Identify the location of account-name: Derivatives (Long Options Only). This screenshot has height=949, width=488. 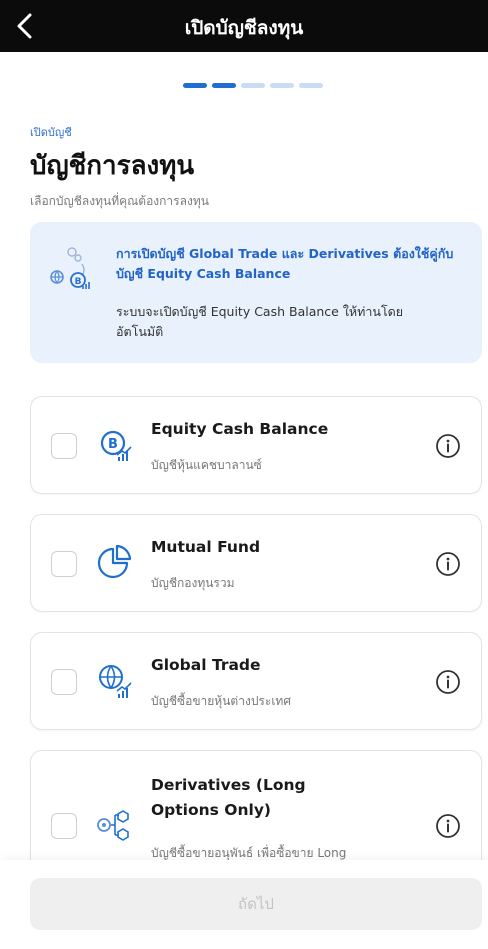
(228, 797).